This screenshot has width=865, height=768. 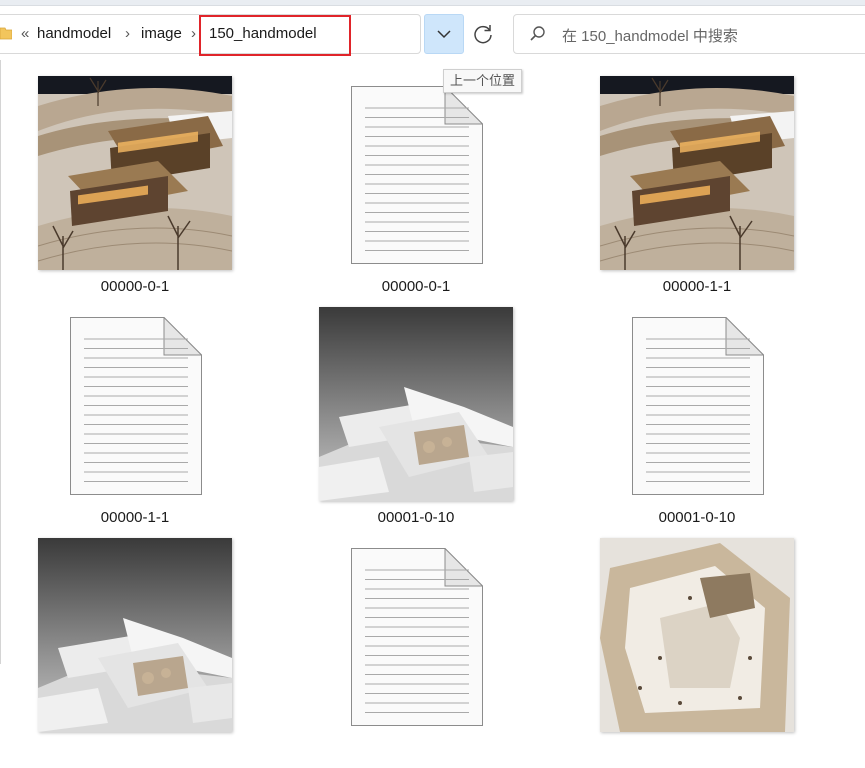 I want to click on search-icon, so click(x=537, y=33).